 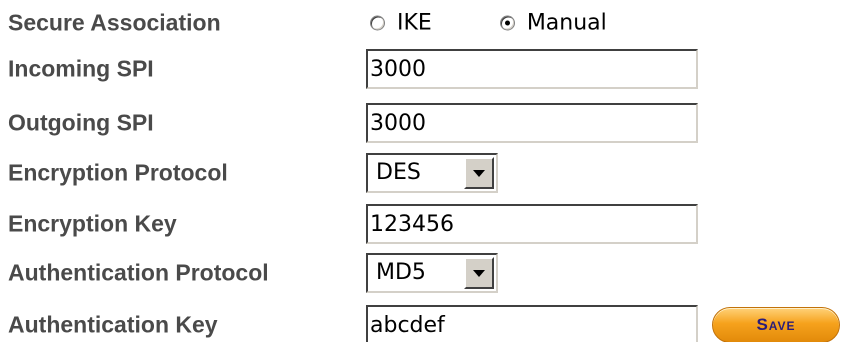 What do you see at coordinates (532, 323) in the screenshot?
I see `authentication-key-input: abcdef` at bounding box center [532, 323].